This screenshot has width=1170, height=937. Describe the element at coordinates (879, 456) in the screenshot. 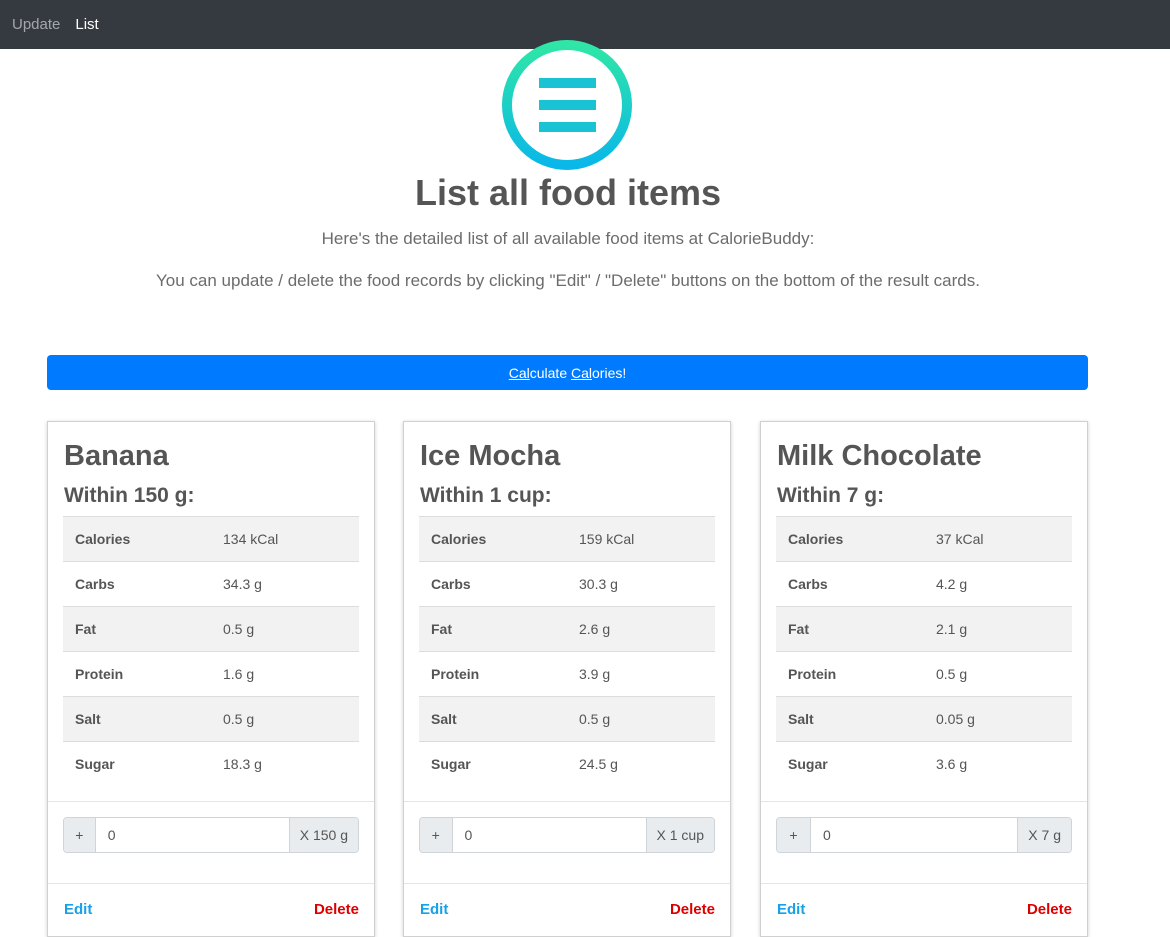

I see `food-name: Milk Chocolate` at that location.